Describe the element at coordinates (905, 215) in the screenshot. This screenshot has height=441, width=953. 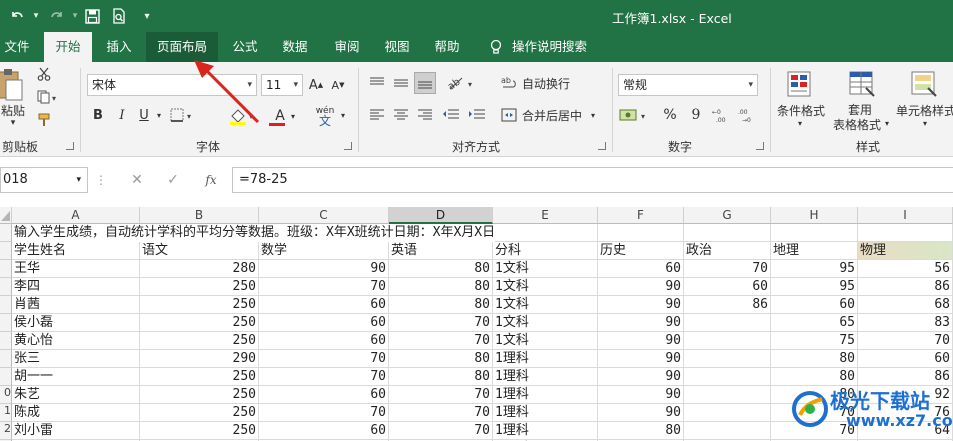
I see `column-header-i: I` at that location.